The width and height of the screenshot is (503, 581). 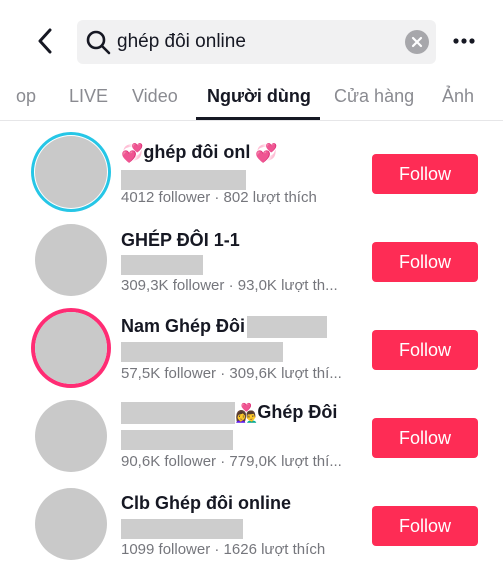 I want to click on user-name: GHÉP ĐÔI 1-1, so click(x=180, y=240).